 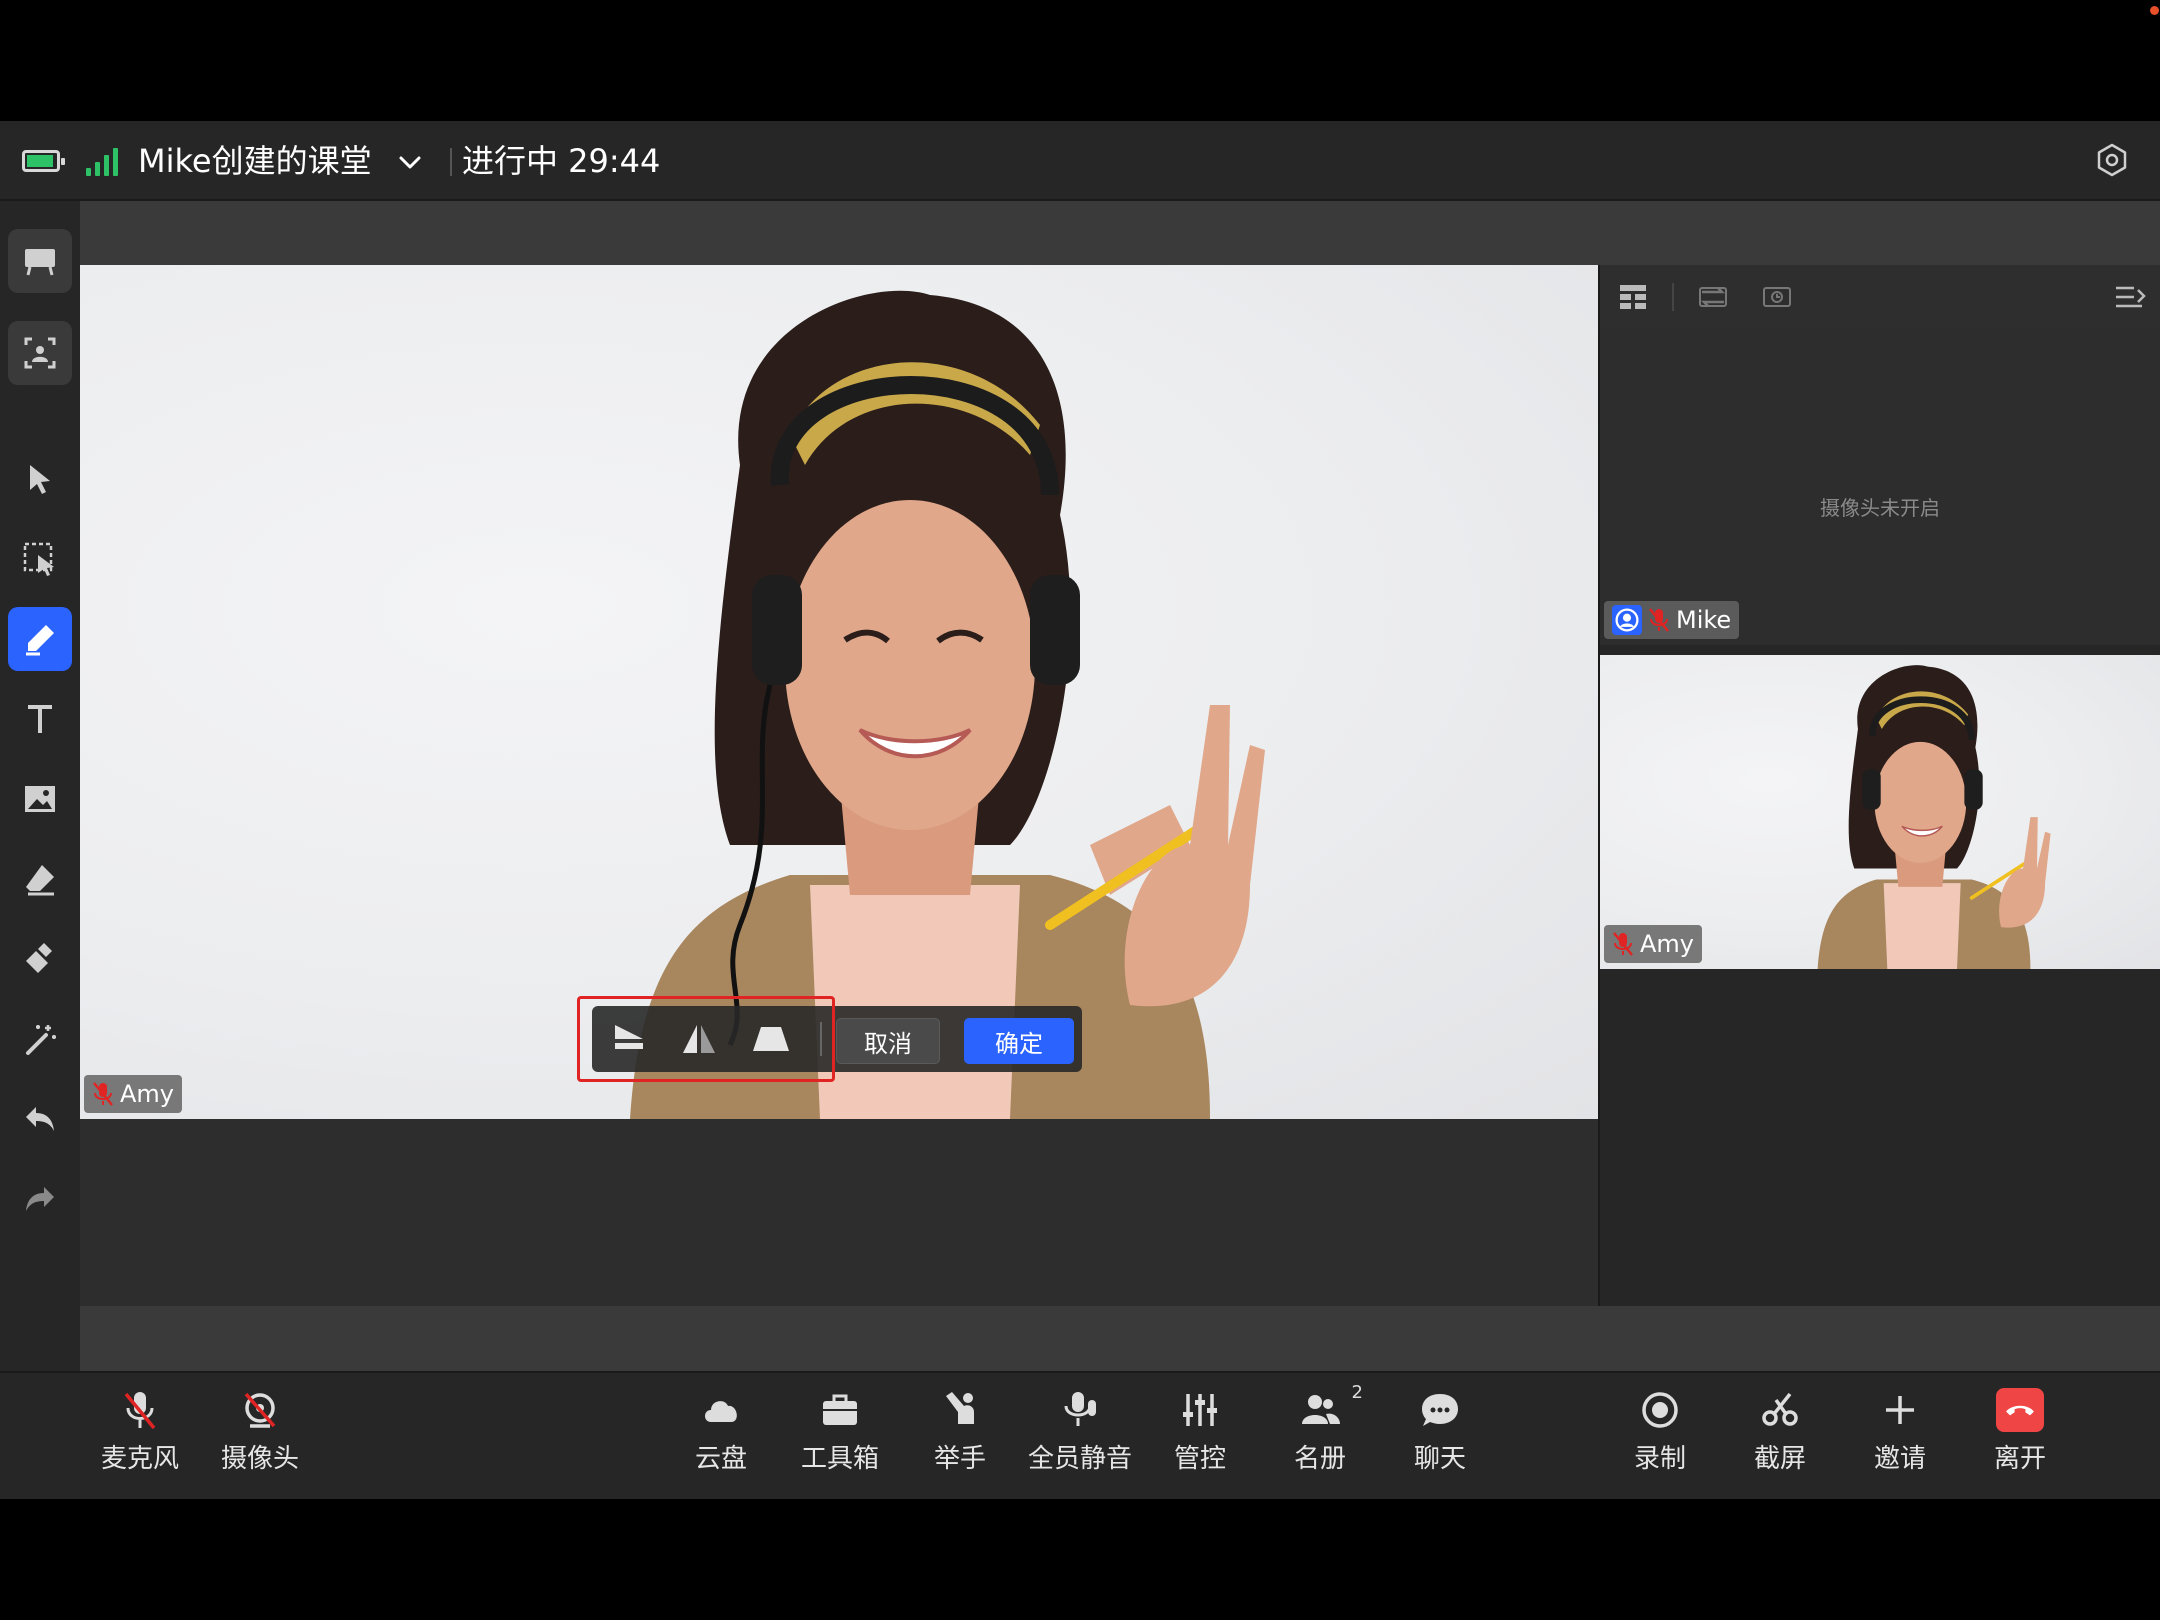 I want to click on settings-icon, so click(x=2112, y=160).